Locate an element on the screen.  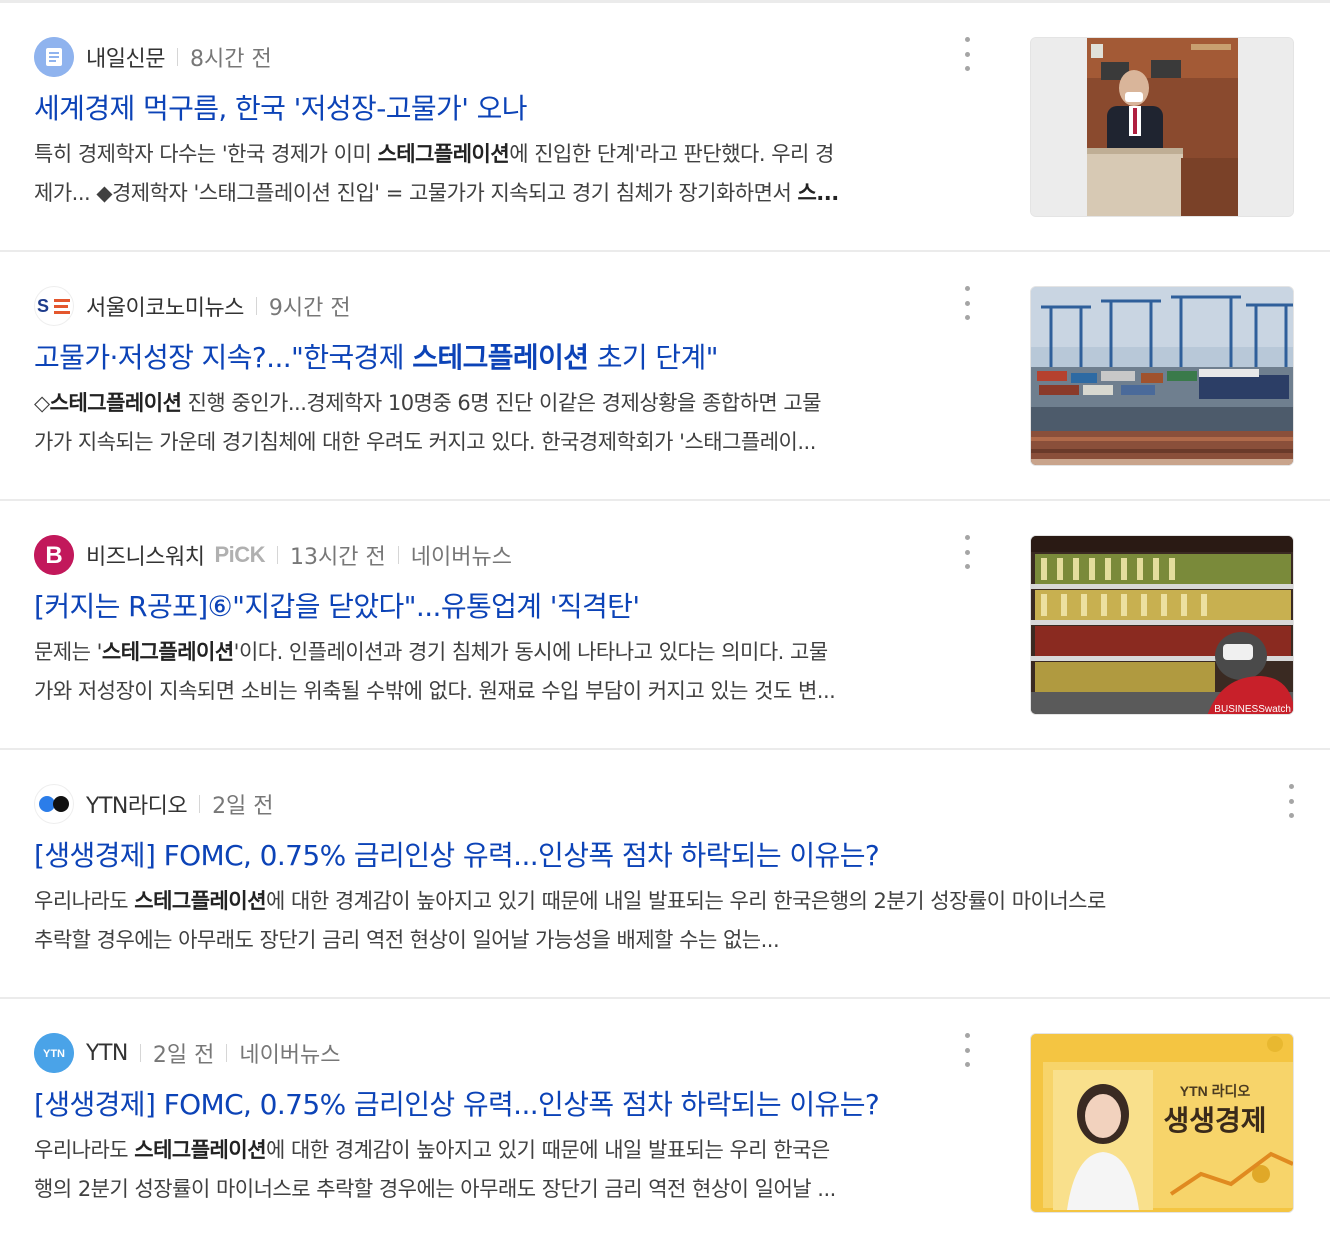
source-name: 내일신문 is located at coordinates (125, 57).